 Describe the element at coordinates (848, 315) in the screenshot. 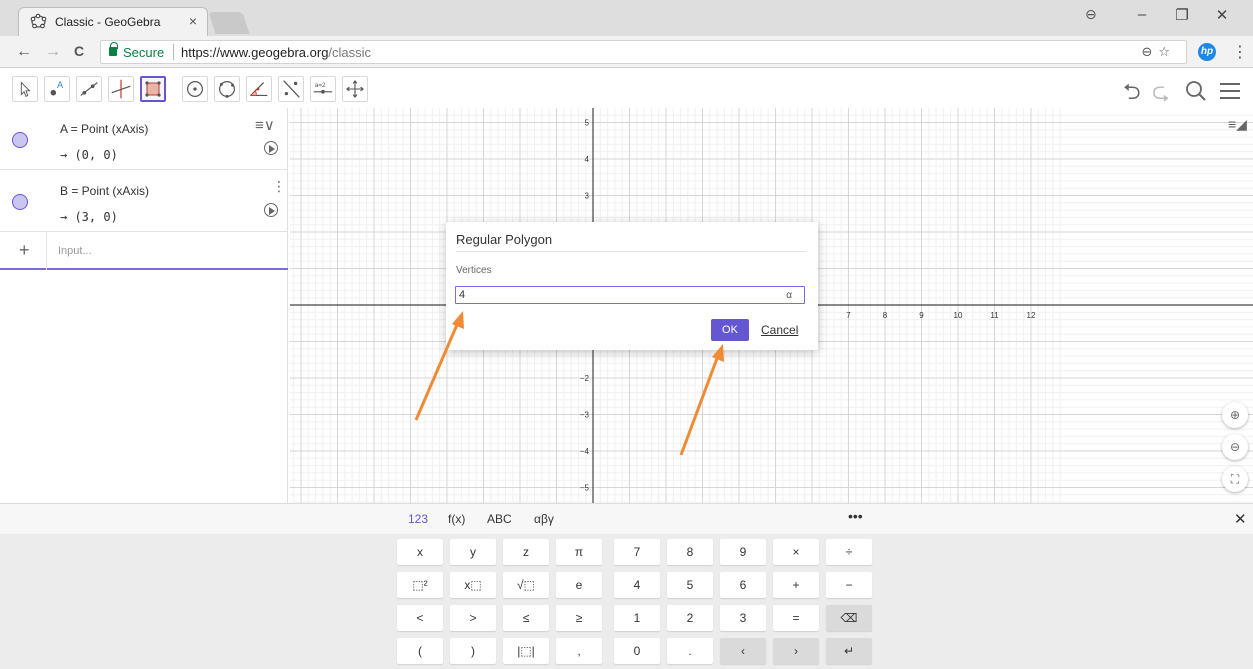

I see `x-tick-label: 7` at that location.